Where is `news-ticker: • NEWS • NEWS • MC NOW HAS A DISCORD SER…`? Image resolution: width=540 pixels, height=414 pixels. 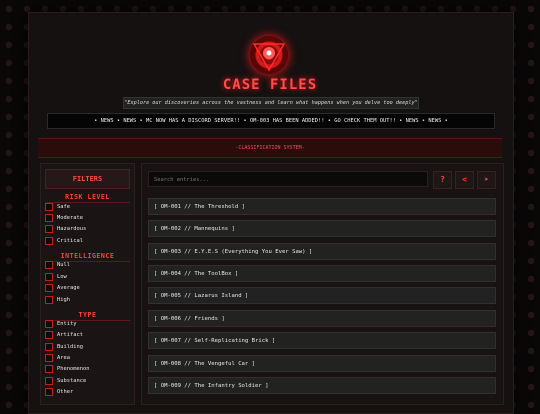 news-ticker: • NEWS • NEWS • MC NOW HAS A DISCORD SER… is located at coordinates (271, 121).